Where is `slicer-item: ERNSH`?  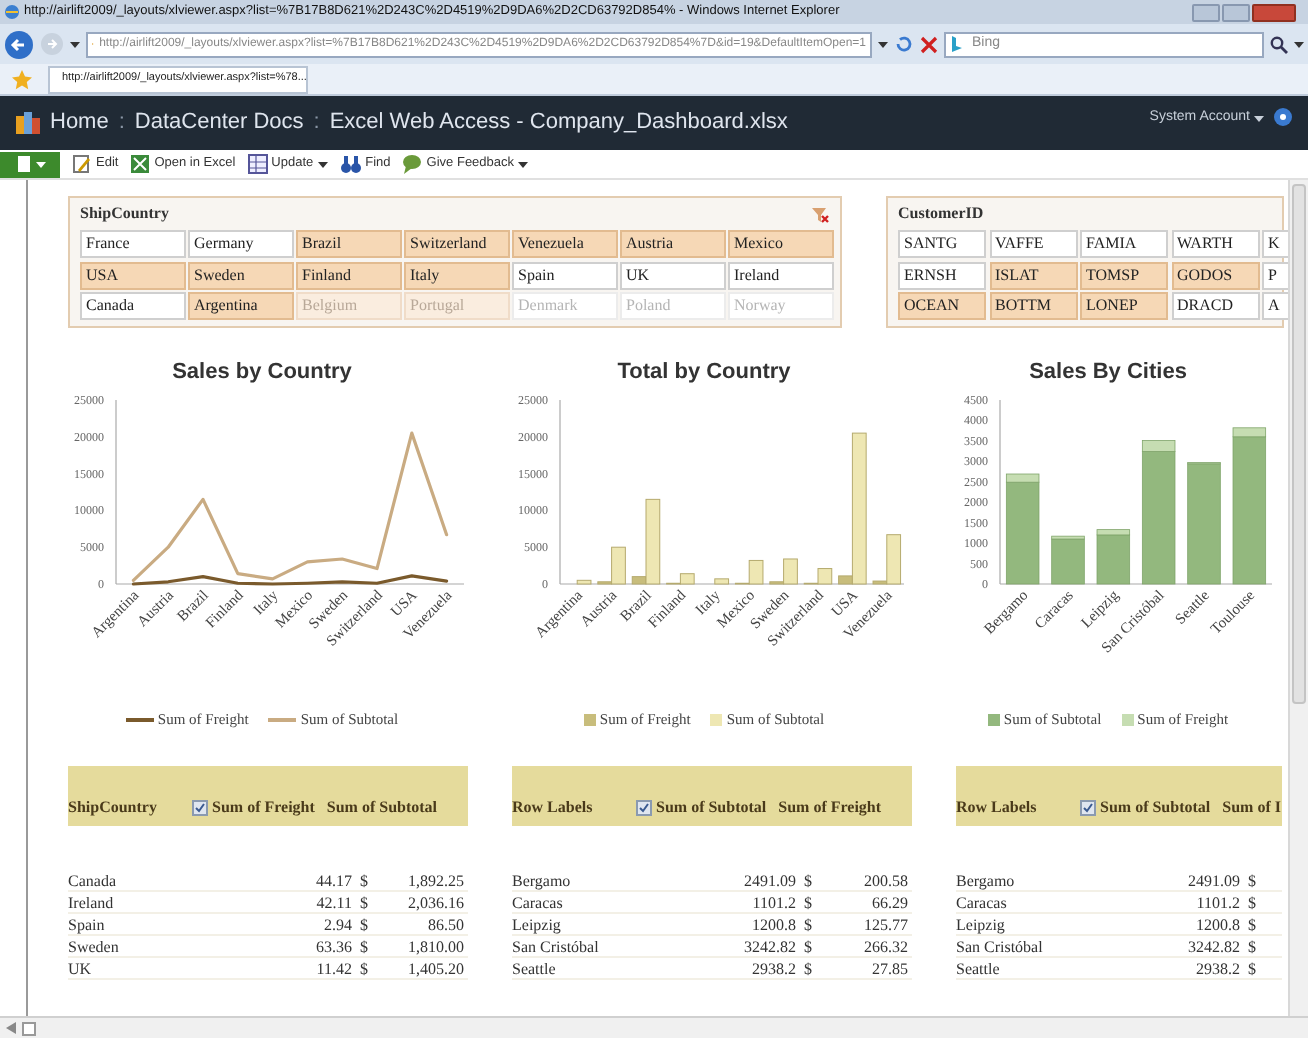
slicer-item: ERNSH is located at coordinates (942, 275).